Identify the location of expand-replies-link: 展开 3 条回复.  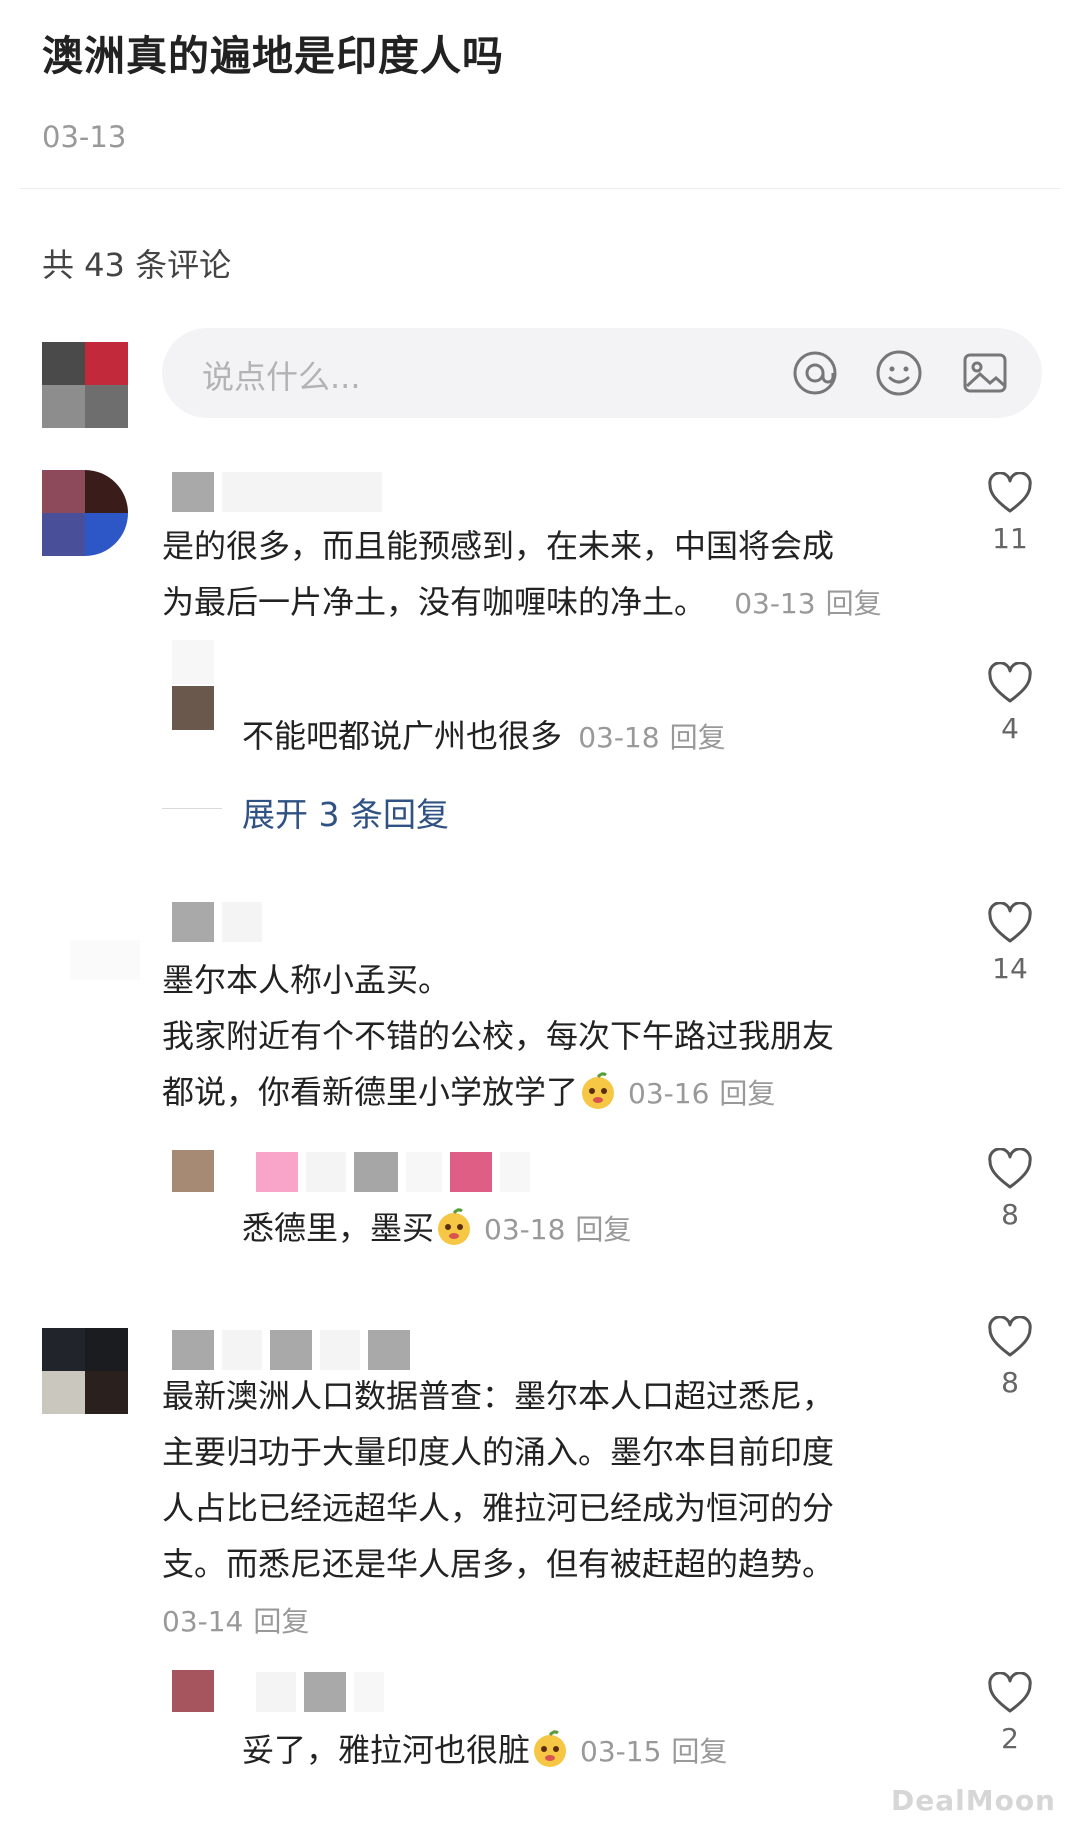
(345, 812).